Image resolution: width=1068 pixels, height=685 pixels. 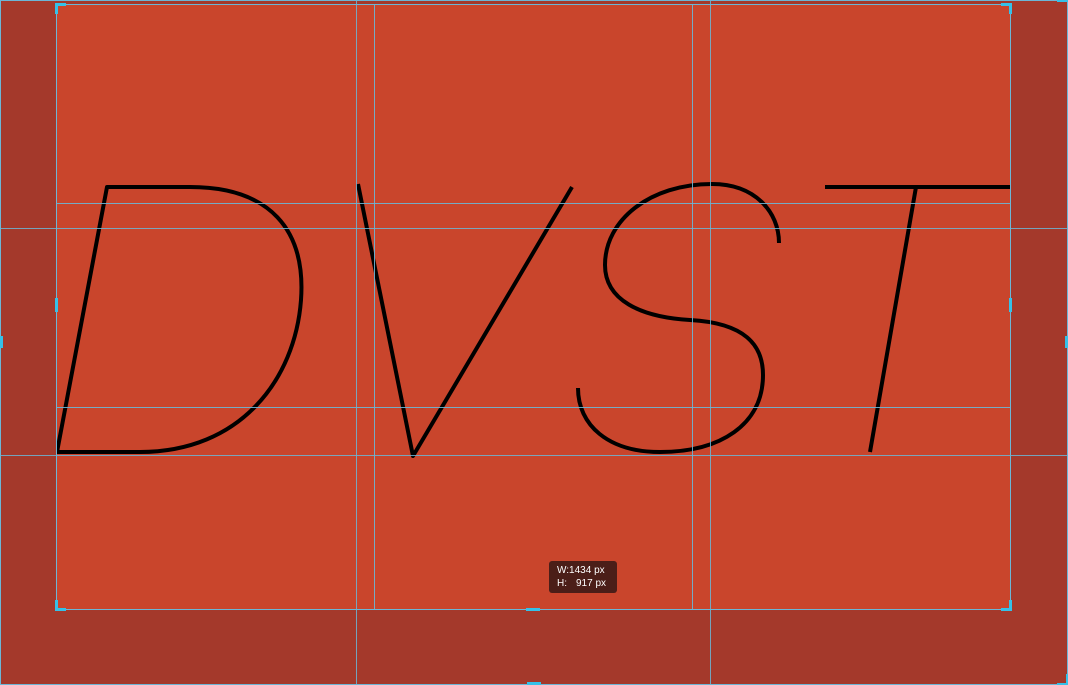 What do you see at coordinates (56, 305) in the screenshot?
I see `crop-handle-left-middle` at bounding box center [56, 305].